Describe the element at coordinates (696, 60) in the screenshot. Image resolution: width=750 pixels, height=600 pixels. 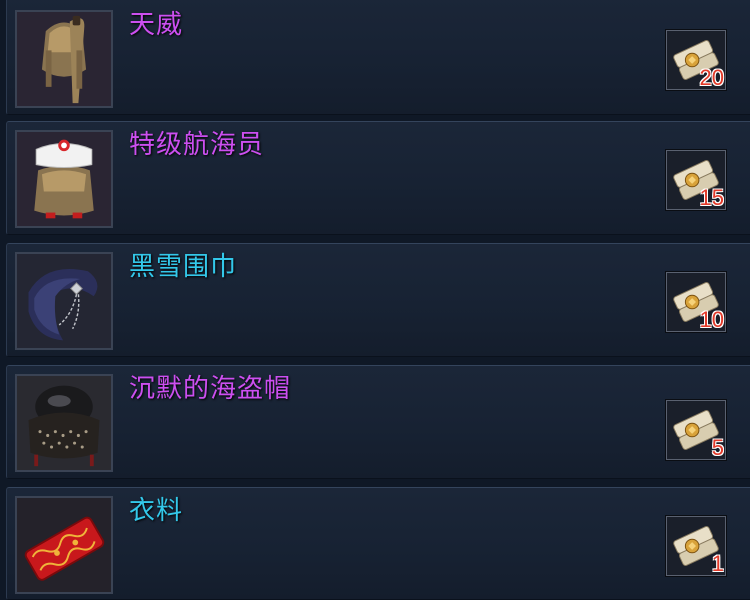
I see `reward-slot: 20` at that location.